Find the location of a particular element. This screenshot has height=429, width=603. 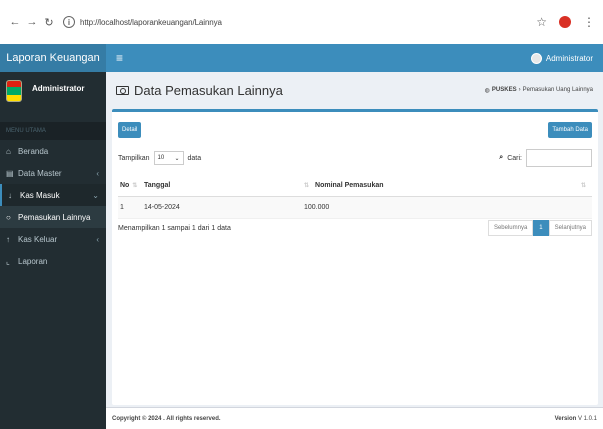

browser-menu-icon: ⋮ is located at coordinates (589, 22).